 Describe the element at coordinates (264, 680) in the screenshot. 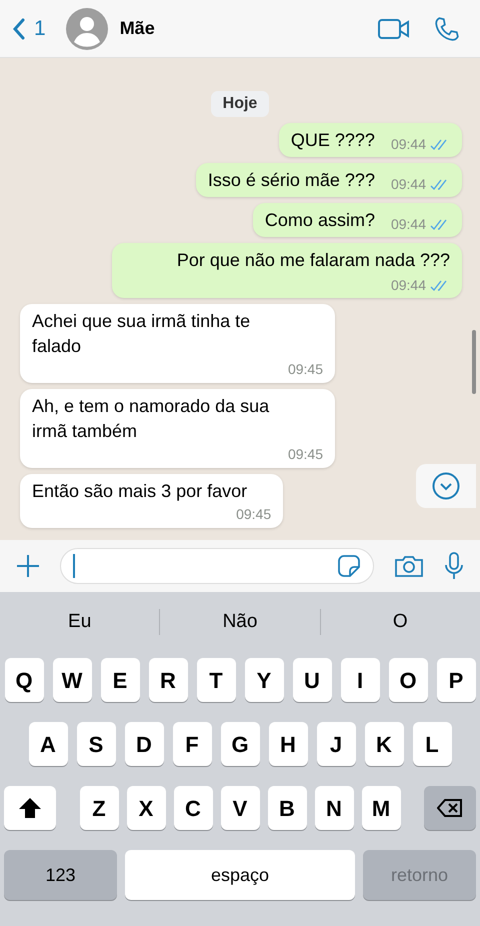

I see `keyboard-key: Y` at that location.